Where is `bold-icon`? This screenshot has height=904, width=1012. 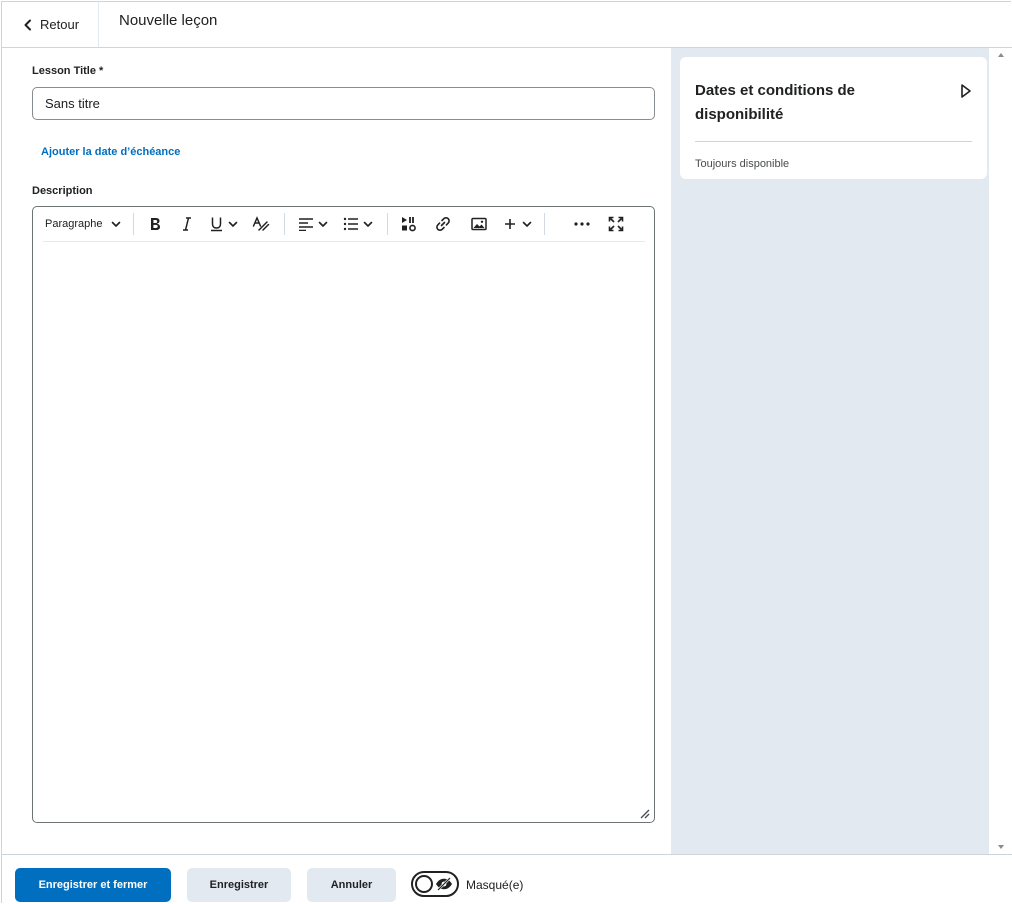 bold-icon is located at coordinates (155, 224).